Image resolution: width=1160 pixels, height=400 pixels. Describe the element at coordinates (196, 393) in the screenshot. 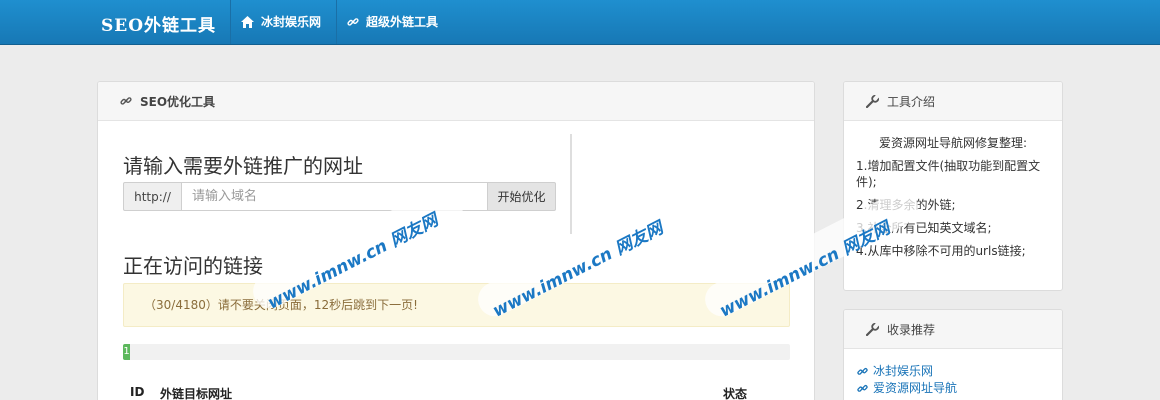

I see `table-header-target-url: 外链目标网址` at that location.